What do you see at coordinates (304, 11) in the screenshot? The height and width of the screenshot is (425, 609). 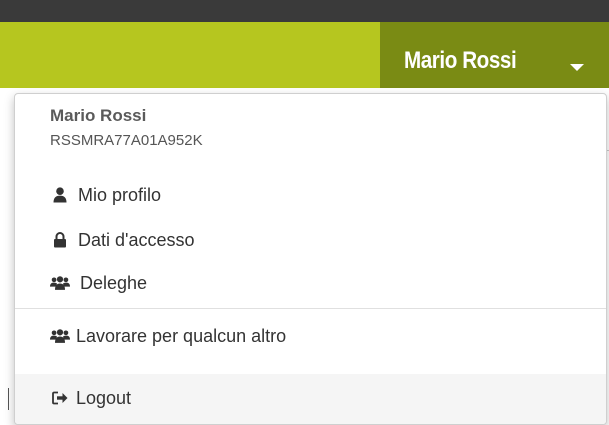 I see `top-strip` at bounding box center [304, 11].